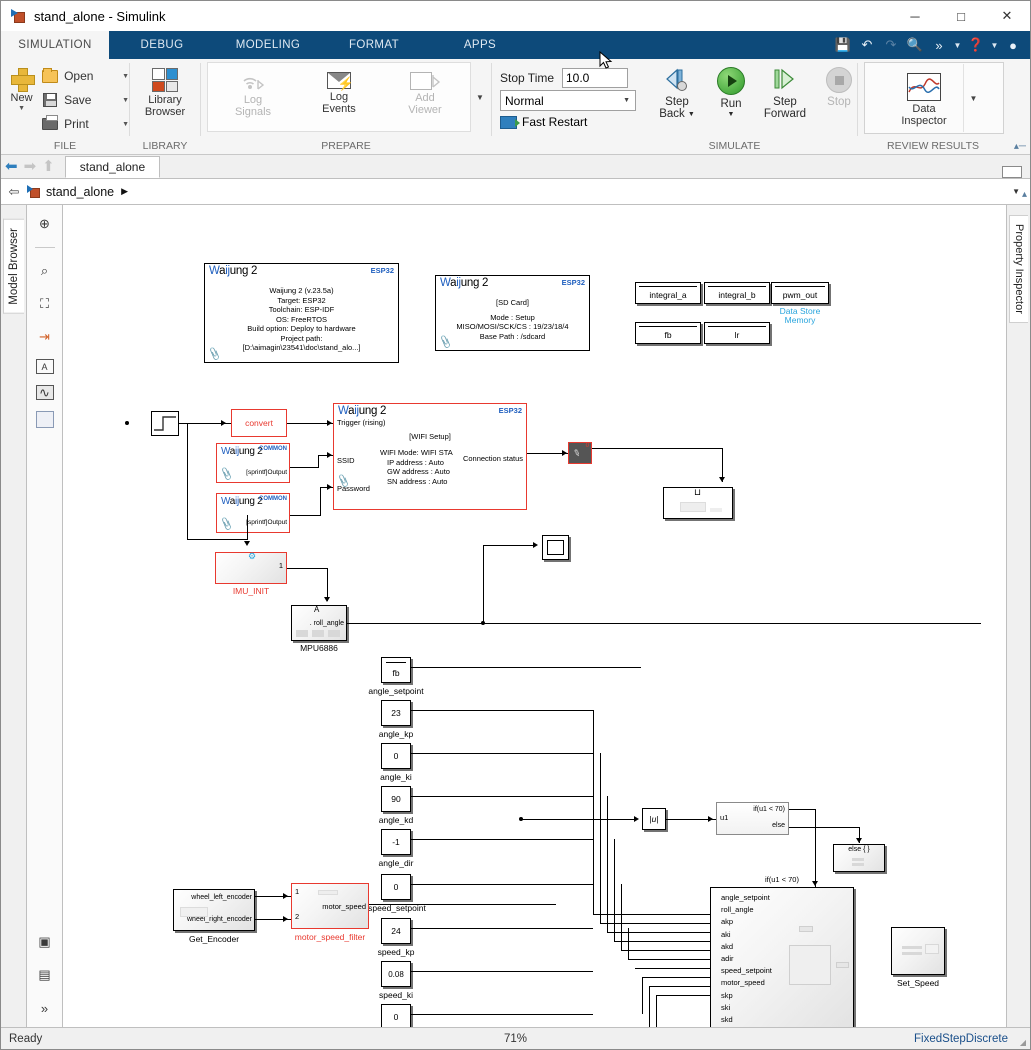 The image size is (1031, 1050). I want to click on constant-speed-ki: 0.08, so click(396, 974).